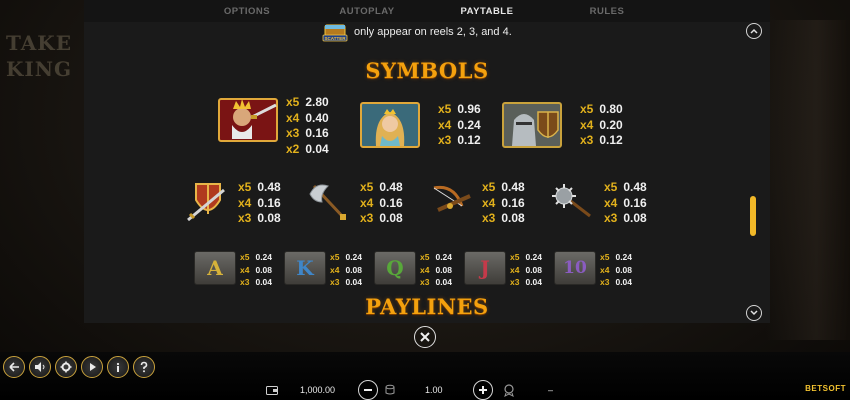 Image resolution: width=850 pixels, height=400 pixels. Describe the element at coordinates (272, 390) in the screenshot. I see `wallet-icon` at that location.